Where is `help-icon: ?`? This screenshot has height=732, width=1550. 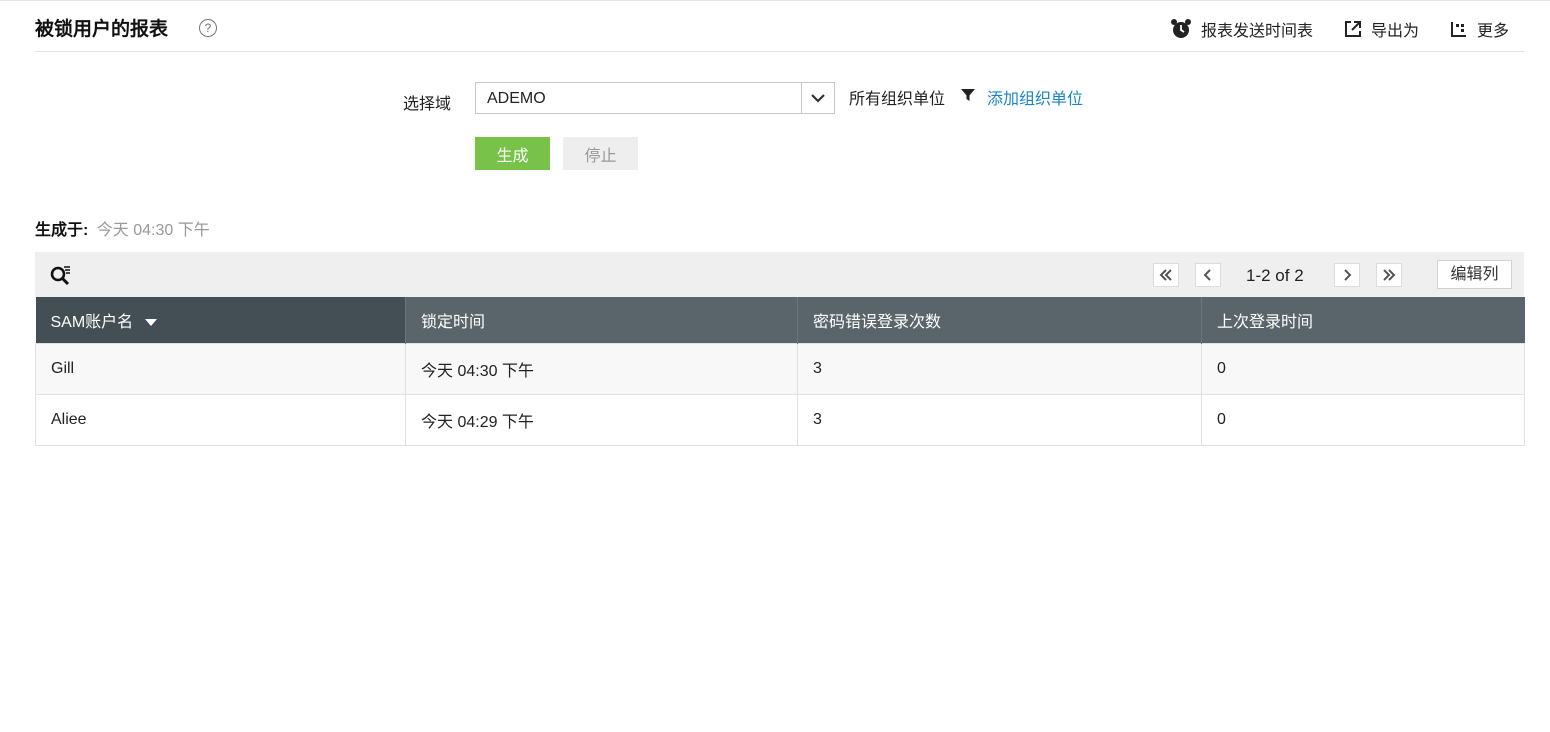 help-icon: ? is located at coordinates (208, 28).